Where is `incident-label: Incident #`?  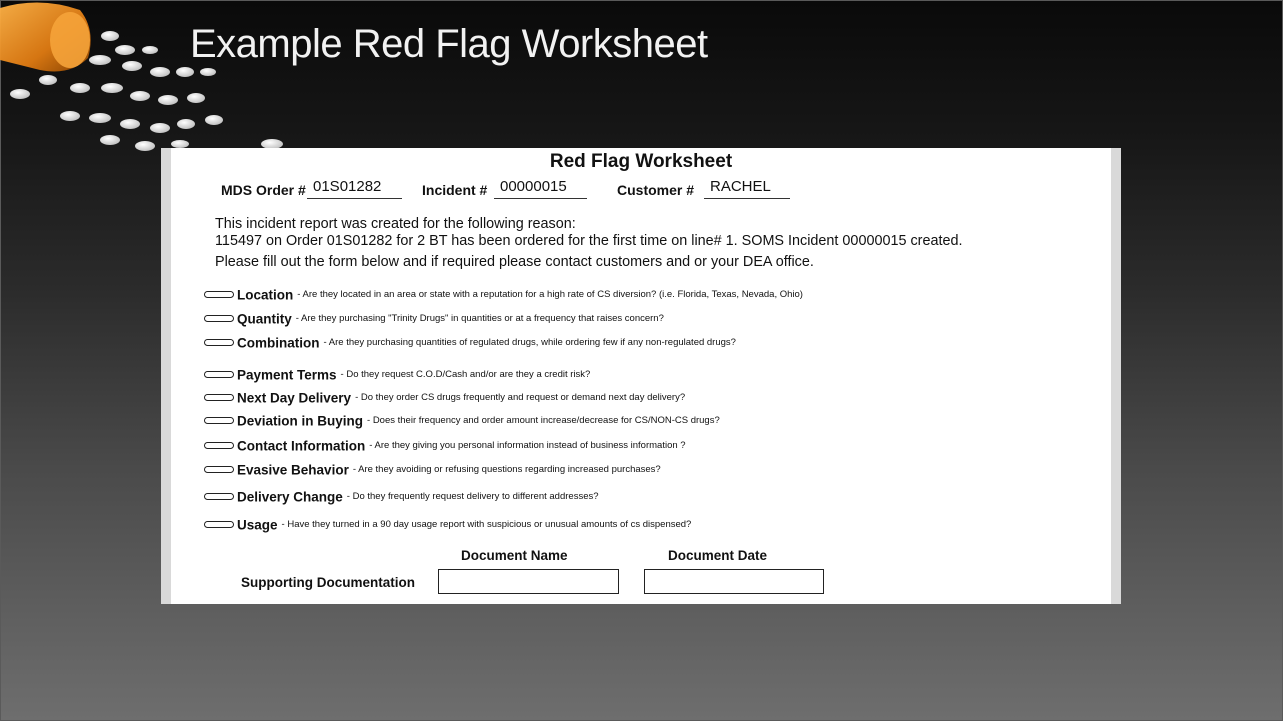
incident-label: Incident # is located at coordinates (455, 190).